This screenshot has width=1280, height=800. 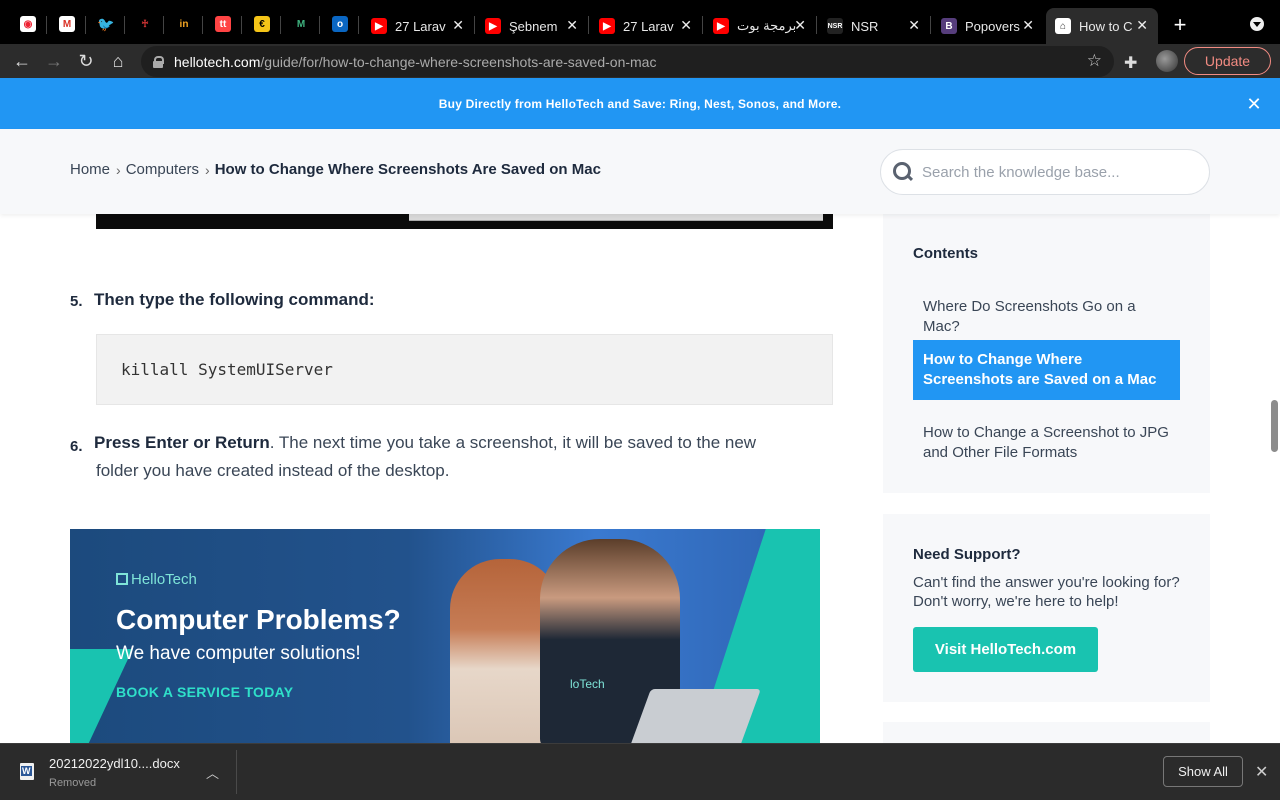 I want to click on ad-photo: loTech, so click(x=600, y=641).